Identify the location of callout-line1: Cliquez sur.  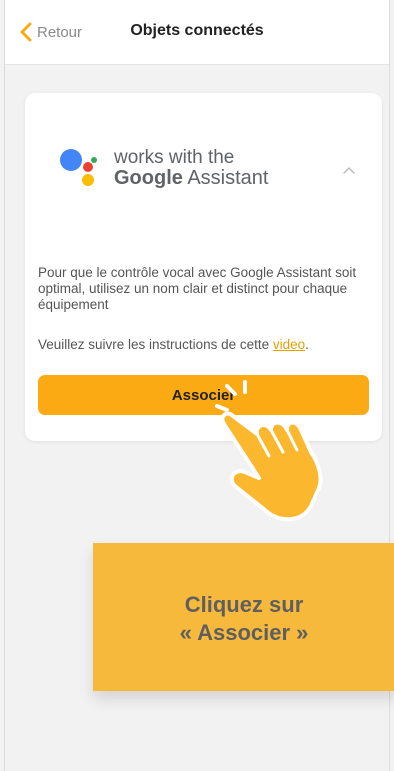
(244, 604).